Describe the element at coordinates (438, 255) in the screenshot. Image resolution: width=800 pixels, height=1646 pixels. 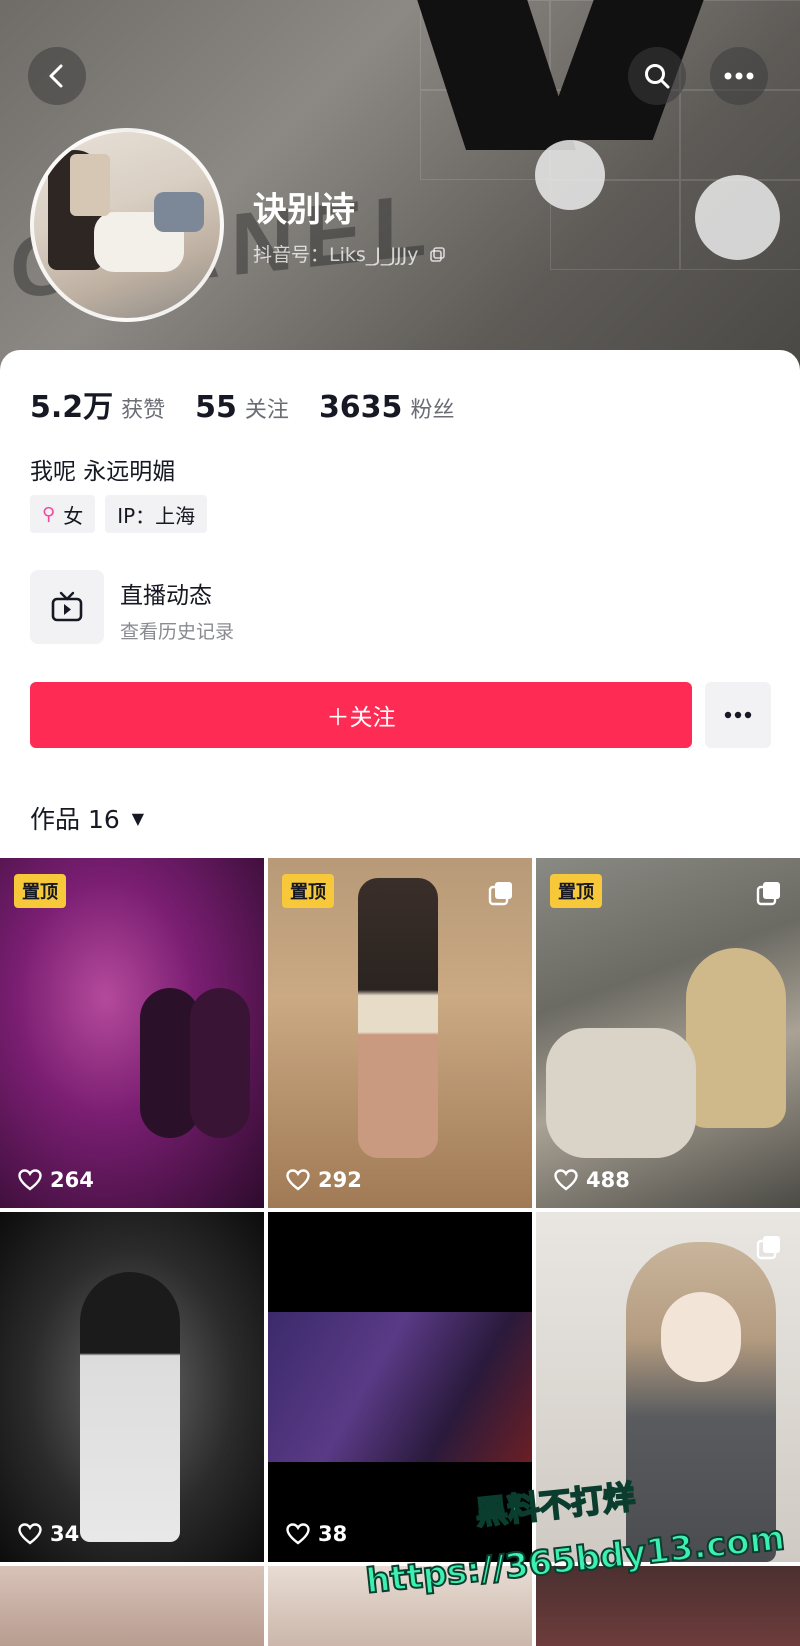
I see `copy-icon` at that location.